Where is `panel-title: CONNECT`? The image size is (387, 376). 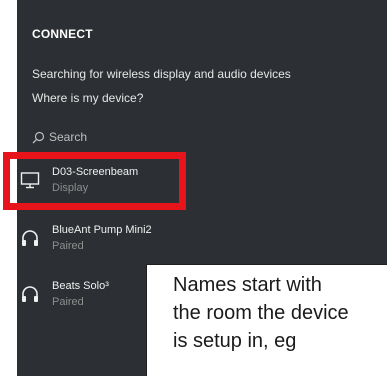
panel-title: CONNECT is located at coordinates (62, 34).